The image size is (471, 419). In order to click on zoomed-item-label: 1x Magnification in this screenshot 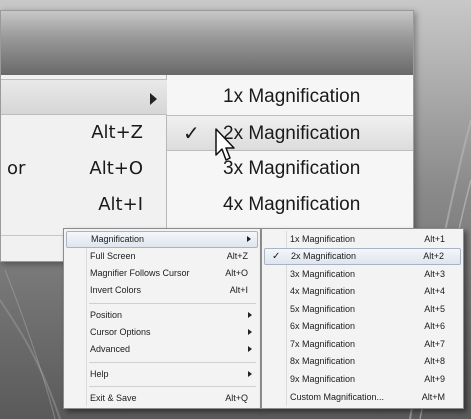, I will do `click(292, 96)`.